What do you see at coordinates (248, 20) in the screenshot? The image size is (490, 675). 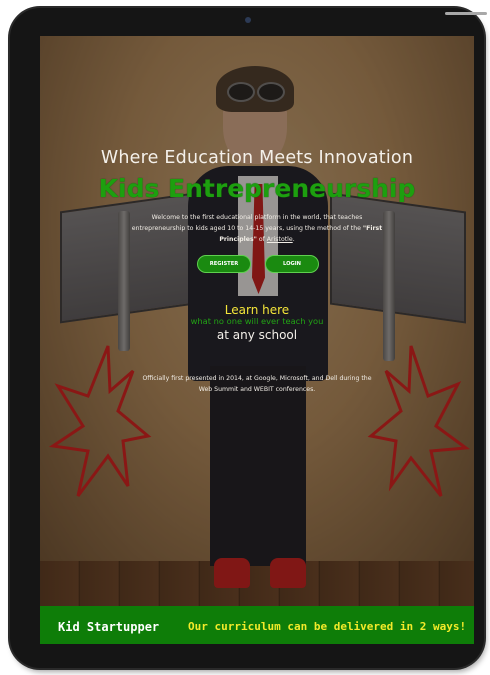 I see `camera-icon` at bounding box center [248, 20].